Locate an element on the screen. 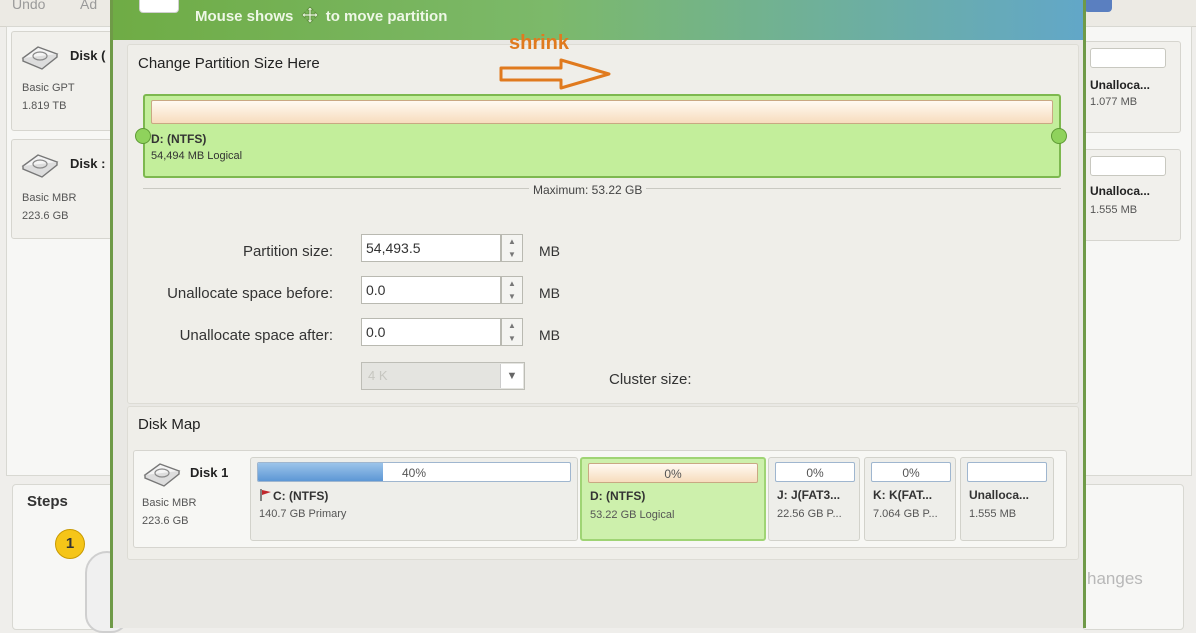 Image resolution: width=1196 pixels, height=633 pixels. steps-panel: Steps 1 is located at coordinates (70, 558).